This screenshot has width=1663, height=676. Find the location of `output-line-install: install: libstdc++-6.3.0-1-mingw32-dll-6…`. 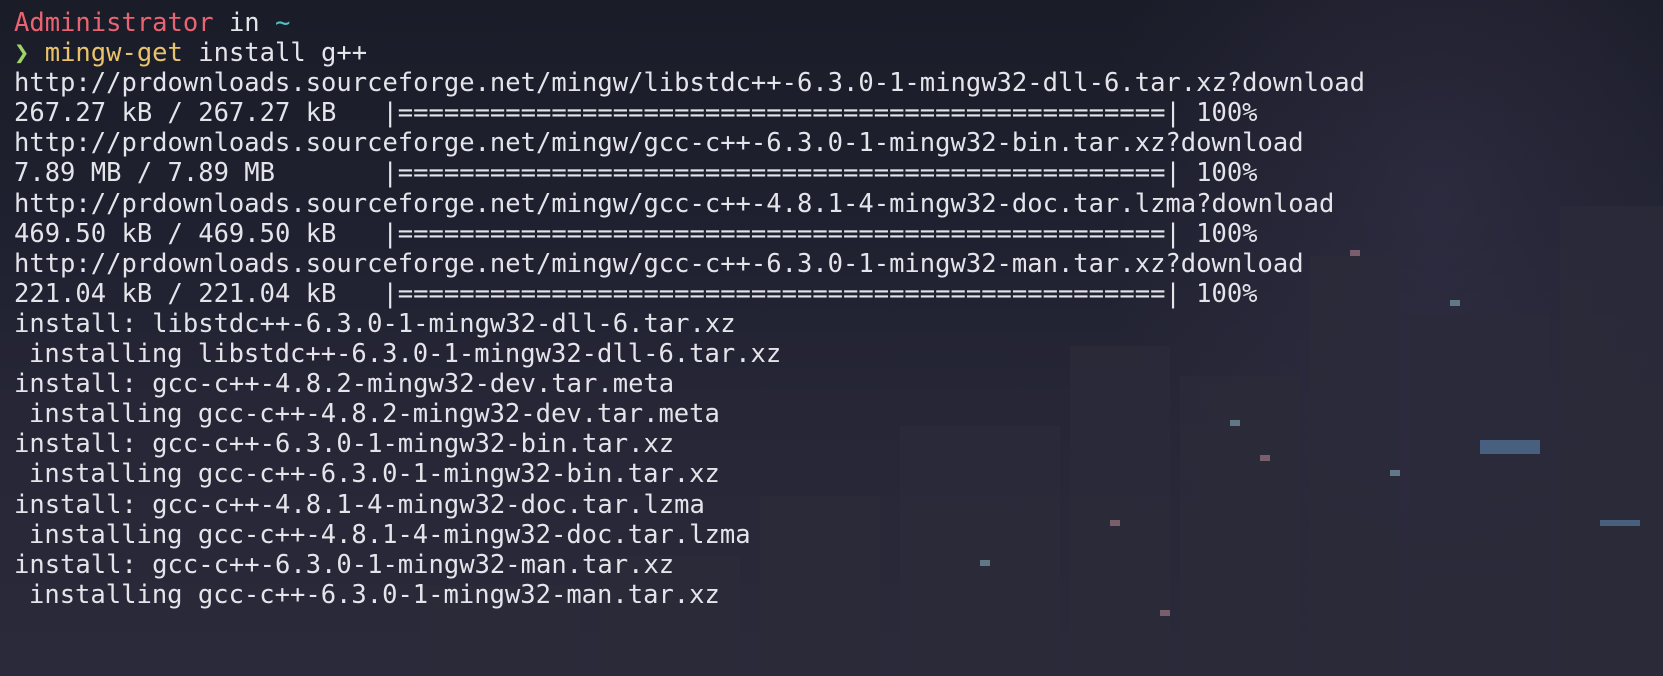

output-line-install: install: libstdc++-6.3.0-1-mingw32-dll-6… is located at coordinates (375, 323).